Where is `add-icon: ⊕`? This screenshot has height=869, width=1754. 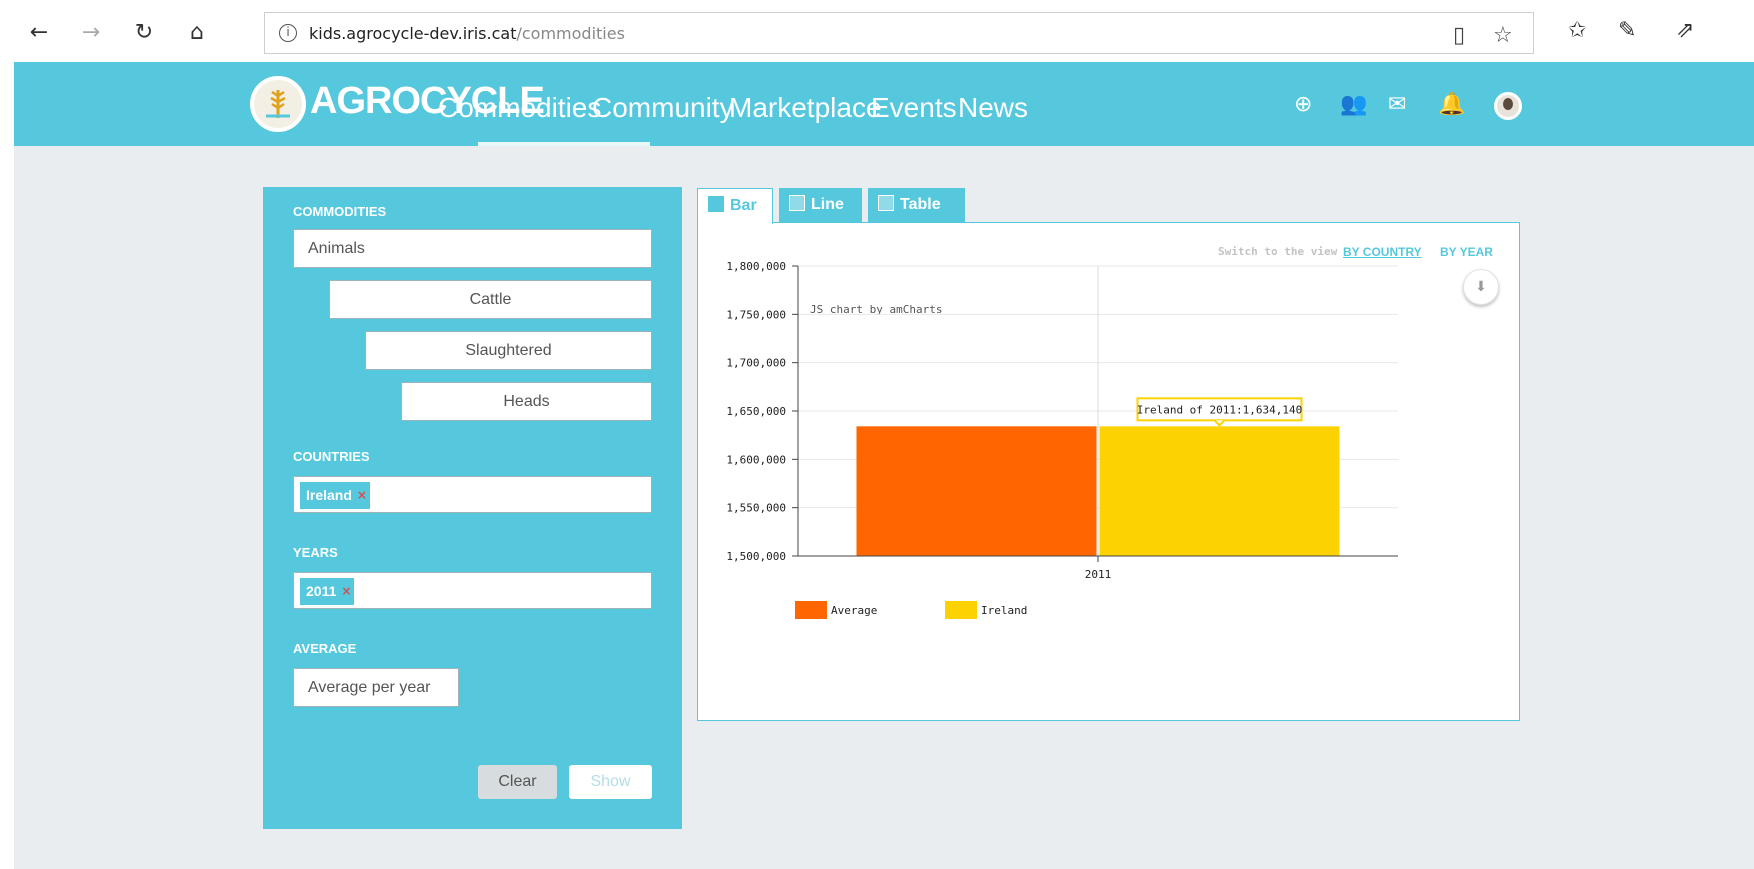 add-icon: ⊕ is located at coordinates (1303, 104).